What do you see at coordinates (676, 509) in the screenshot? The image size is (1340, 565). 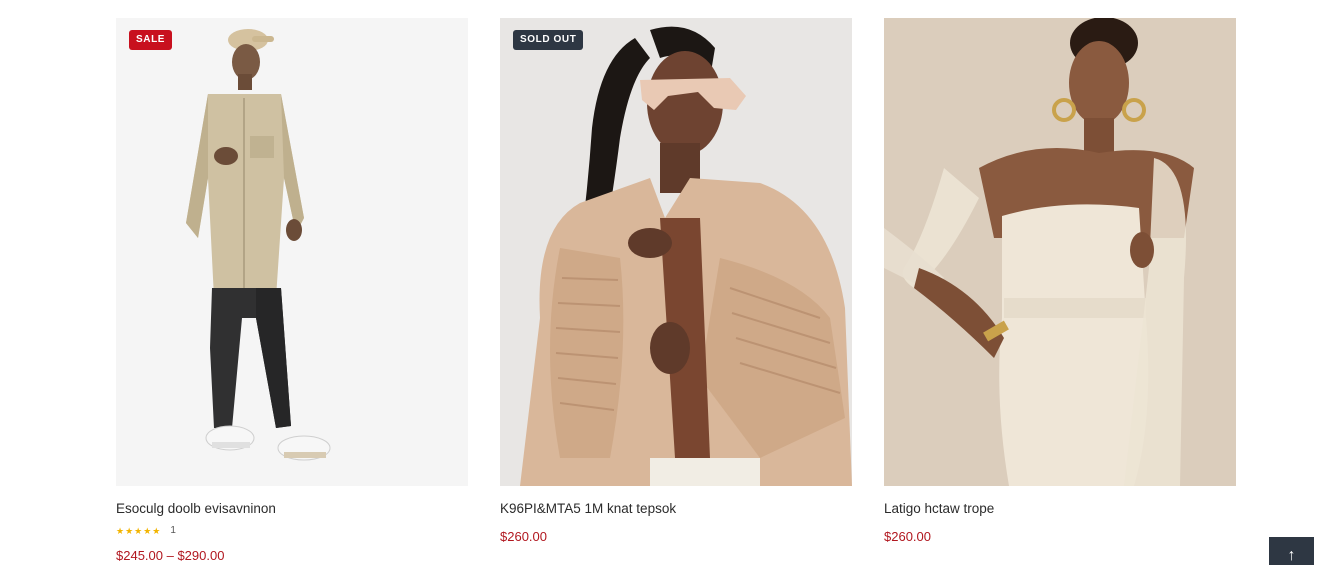 I see `product-title: K96PI&MTA5 1M knat tepsok` at bounding box center [676, 509].